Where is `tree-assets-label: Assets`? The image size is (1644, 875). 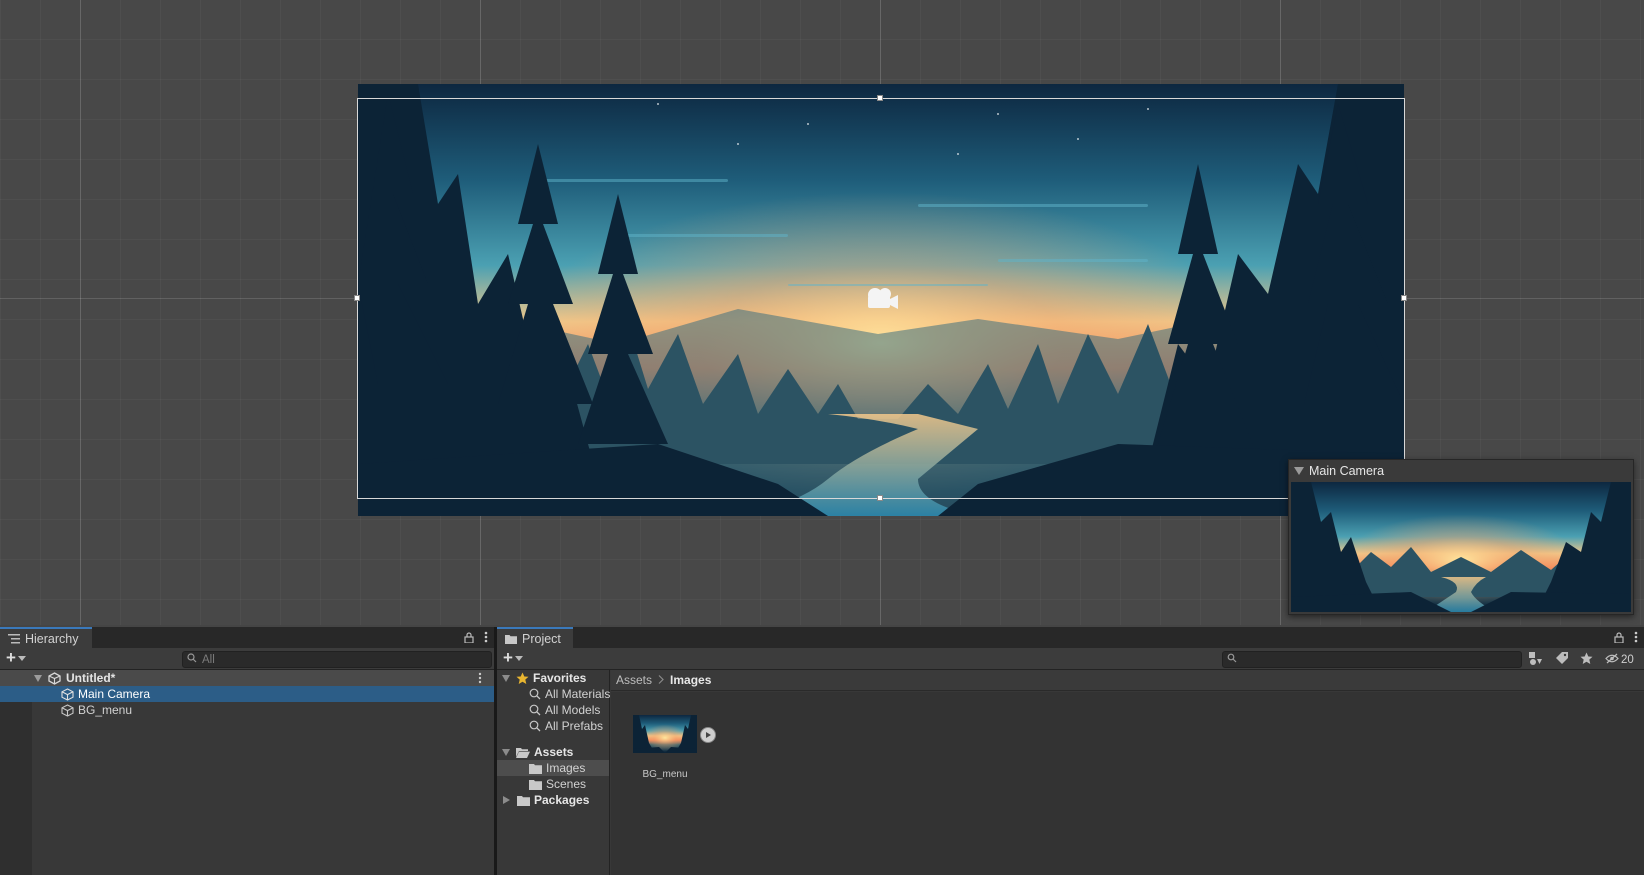
tree-assets-label: Assets is located at coordinates (554, 752).